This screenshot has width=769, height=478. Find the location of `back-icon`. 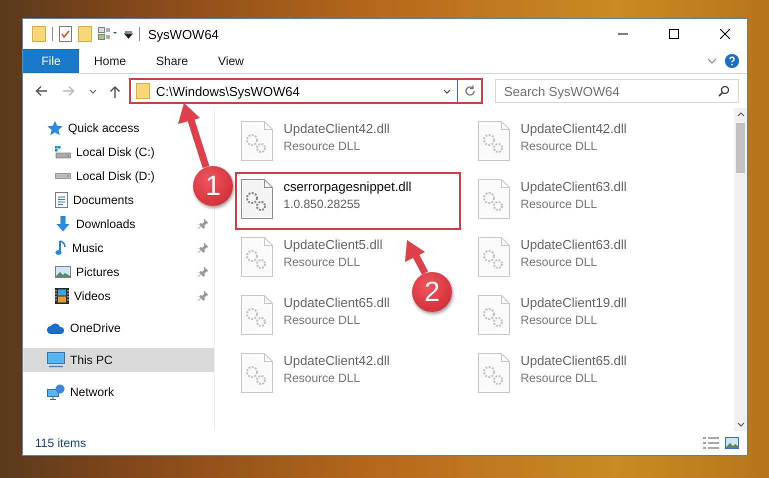

back-icon is located at coordinates (41, 91).